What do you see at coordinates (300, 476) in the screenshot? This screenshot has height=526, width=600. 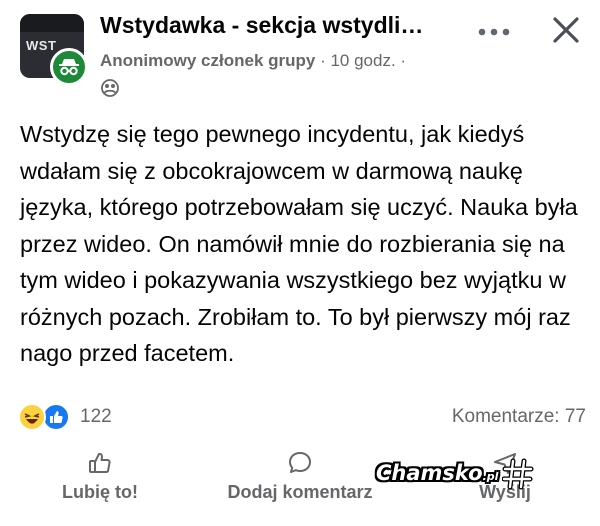 I see `comment-button: Dodaj komentarz` at bounding box center [300, 476].